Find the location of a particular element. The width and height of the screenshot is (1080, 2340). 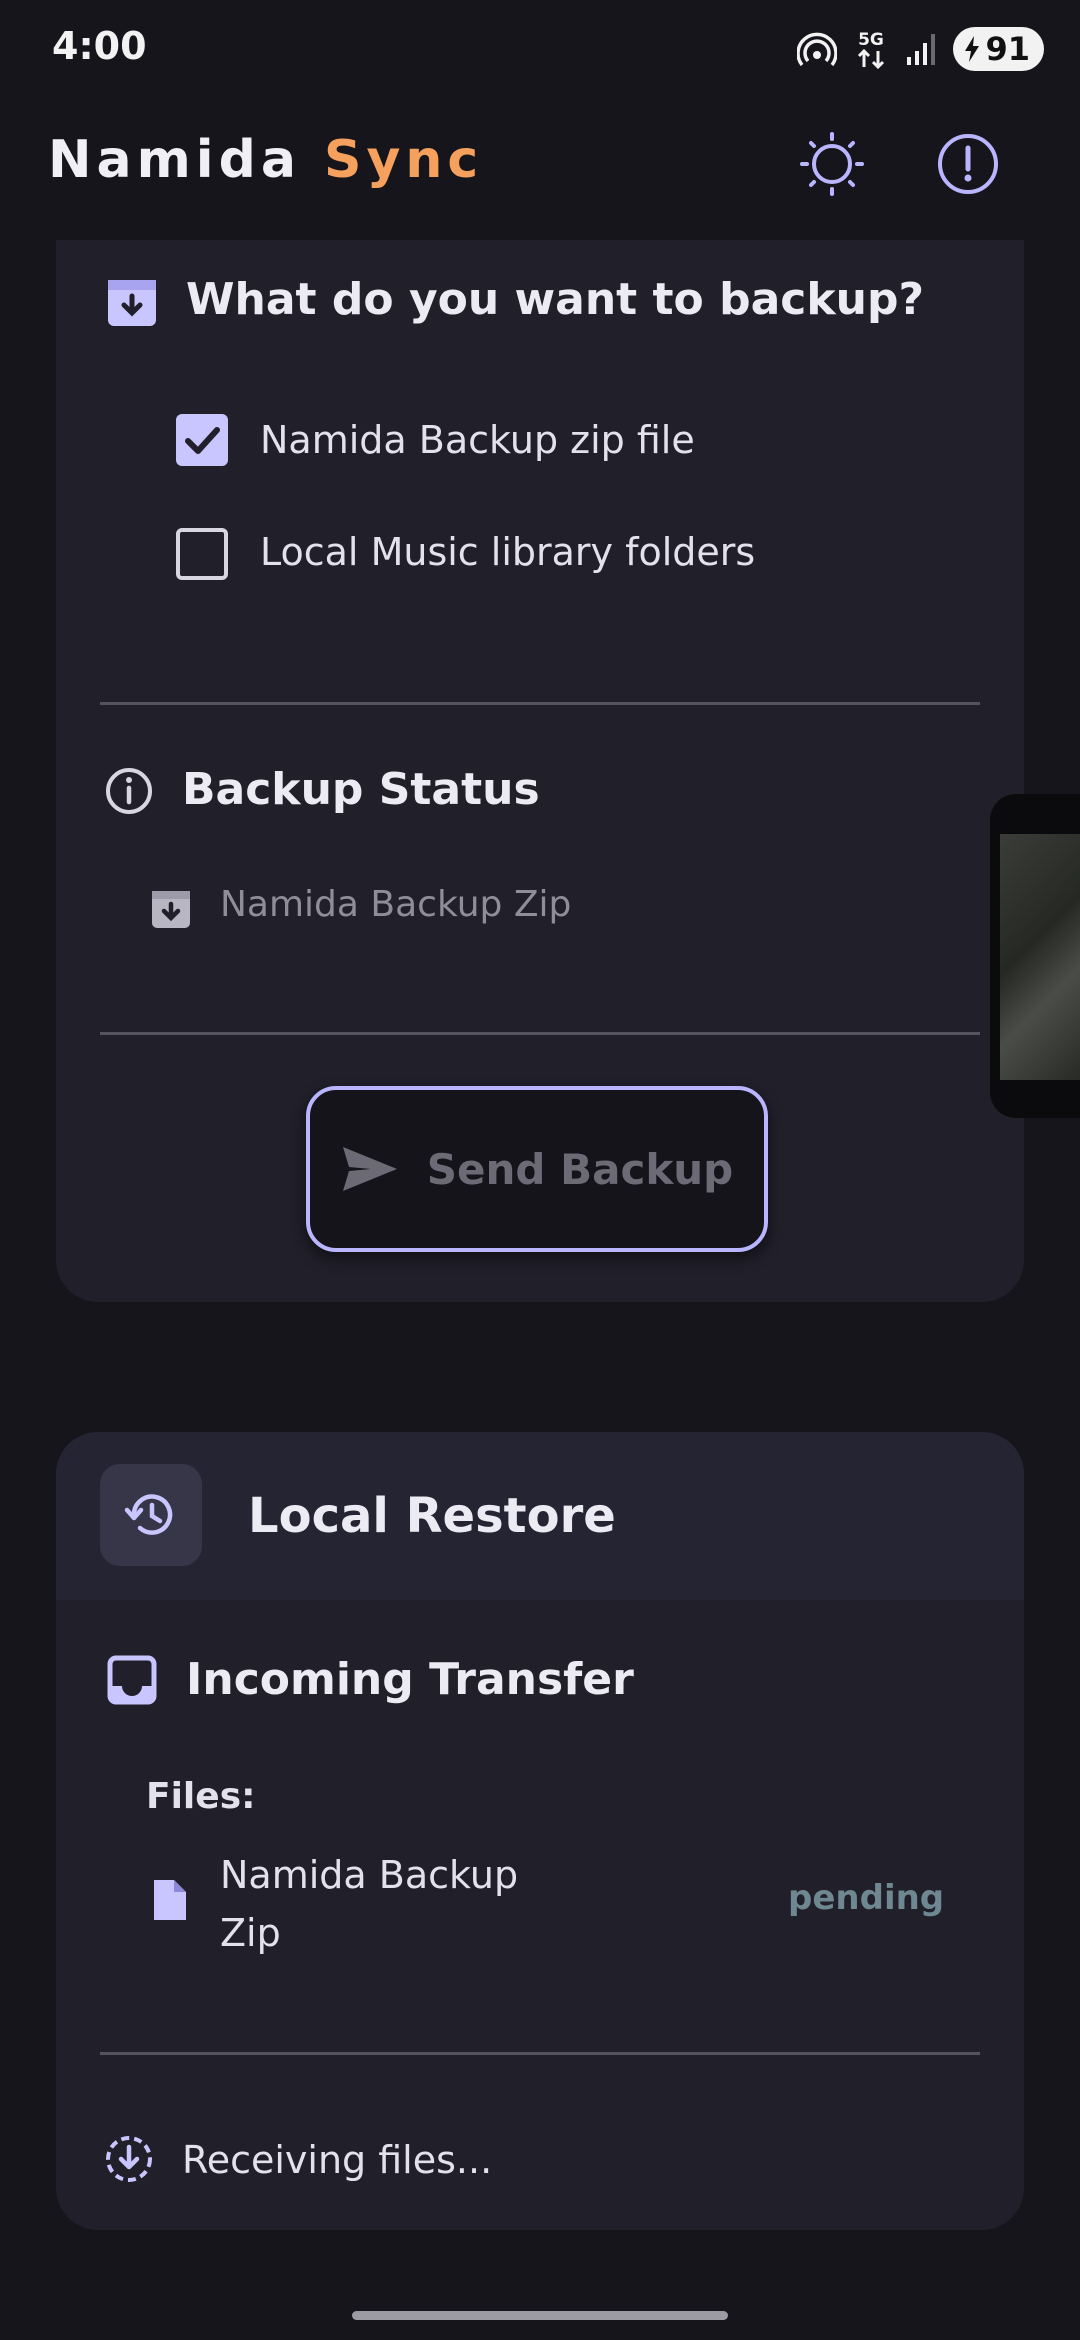

app-title: Namida Sync is located at coordinates (265, 160).